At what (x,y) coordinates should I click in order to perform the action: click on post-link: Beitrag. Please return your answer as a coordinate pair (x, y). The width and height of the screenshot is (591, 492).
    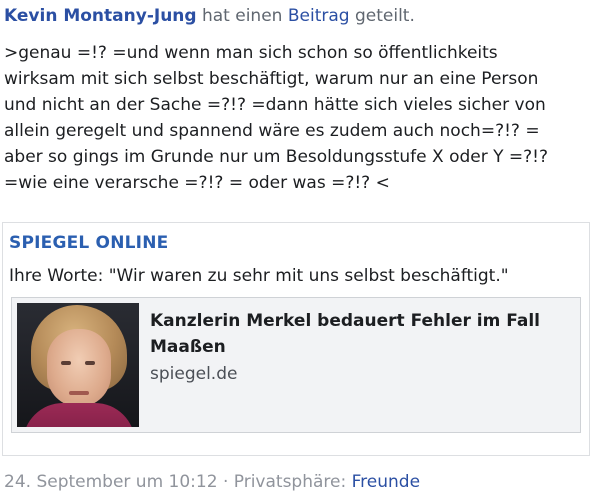
    Looking at the image, I should click on (319, 16).